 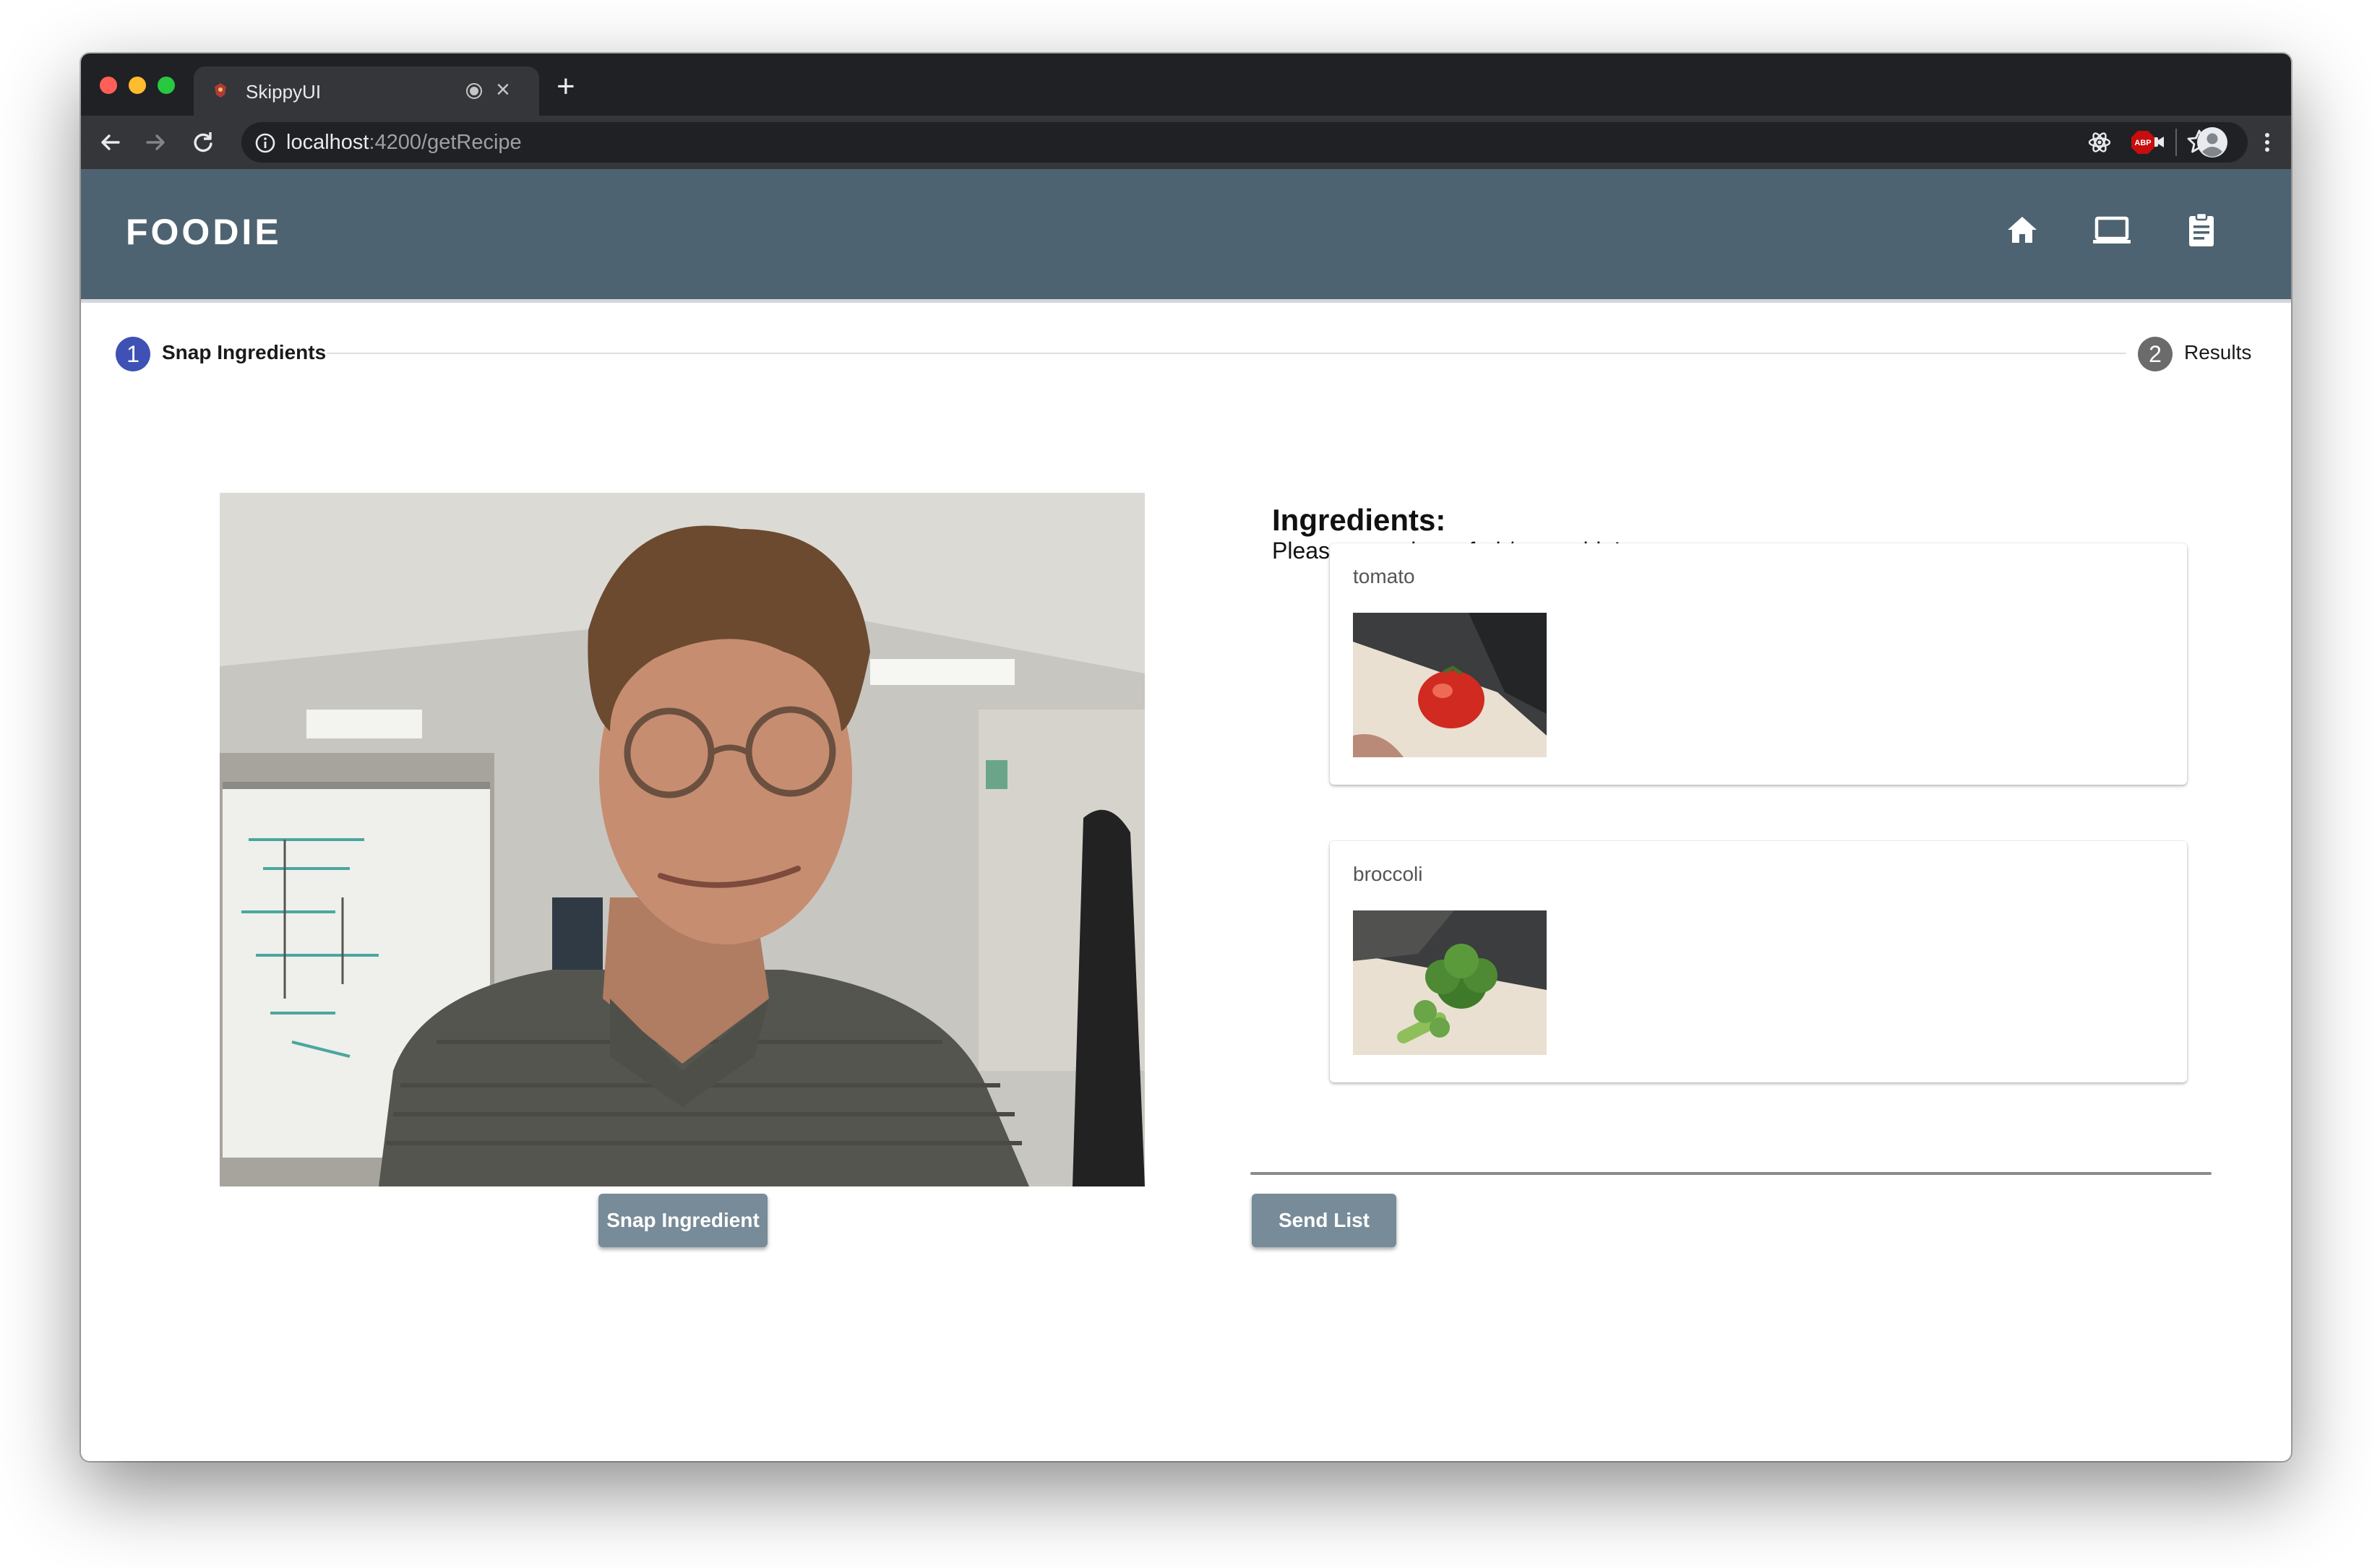 I want to click on tab-title: SkippyUI, so click(x=284, y=92).